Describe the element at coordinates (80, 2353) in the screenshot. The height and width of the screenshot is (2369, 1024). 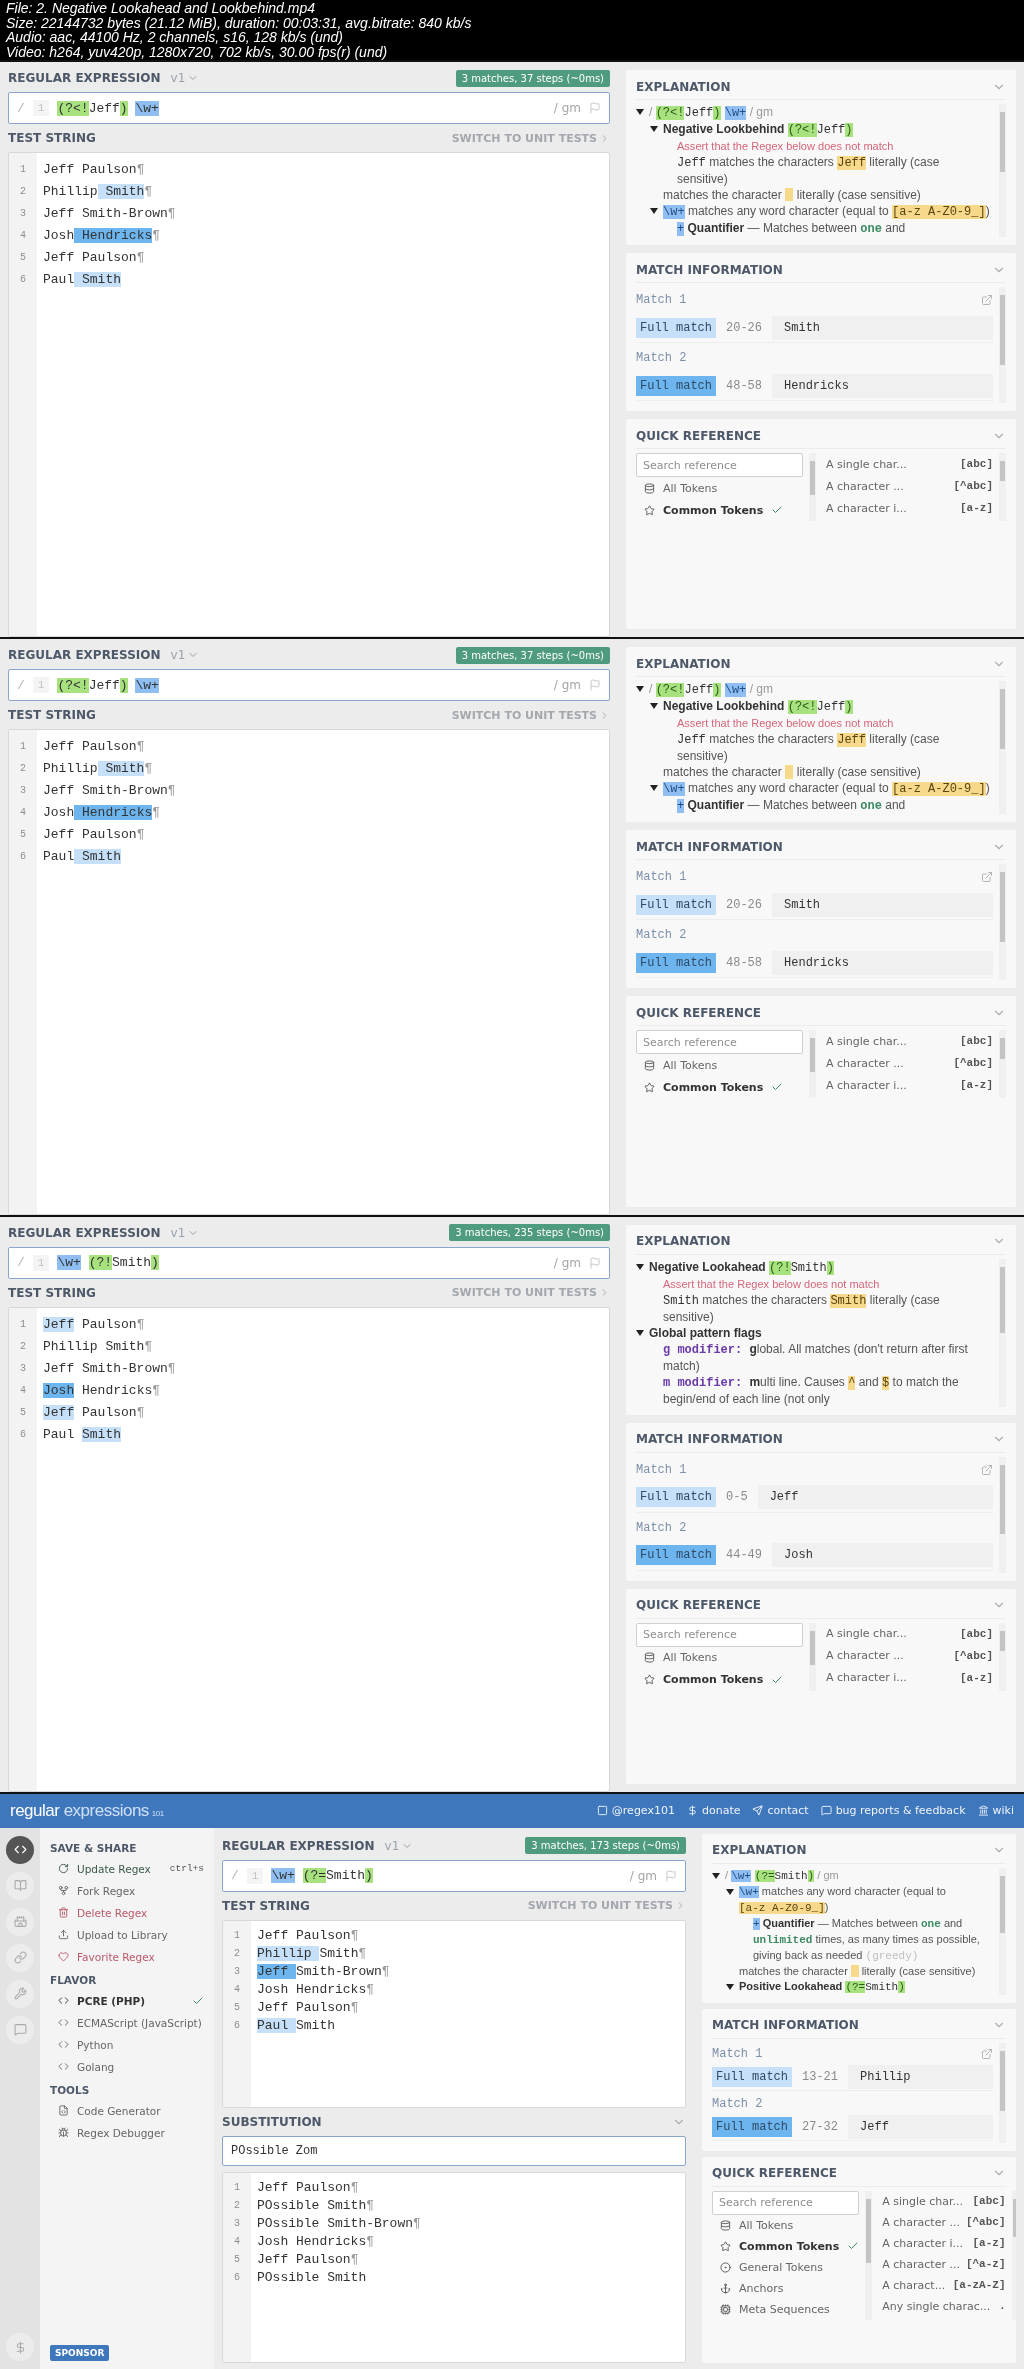
I see `sponsor-badge: SPONSOR` at that location.